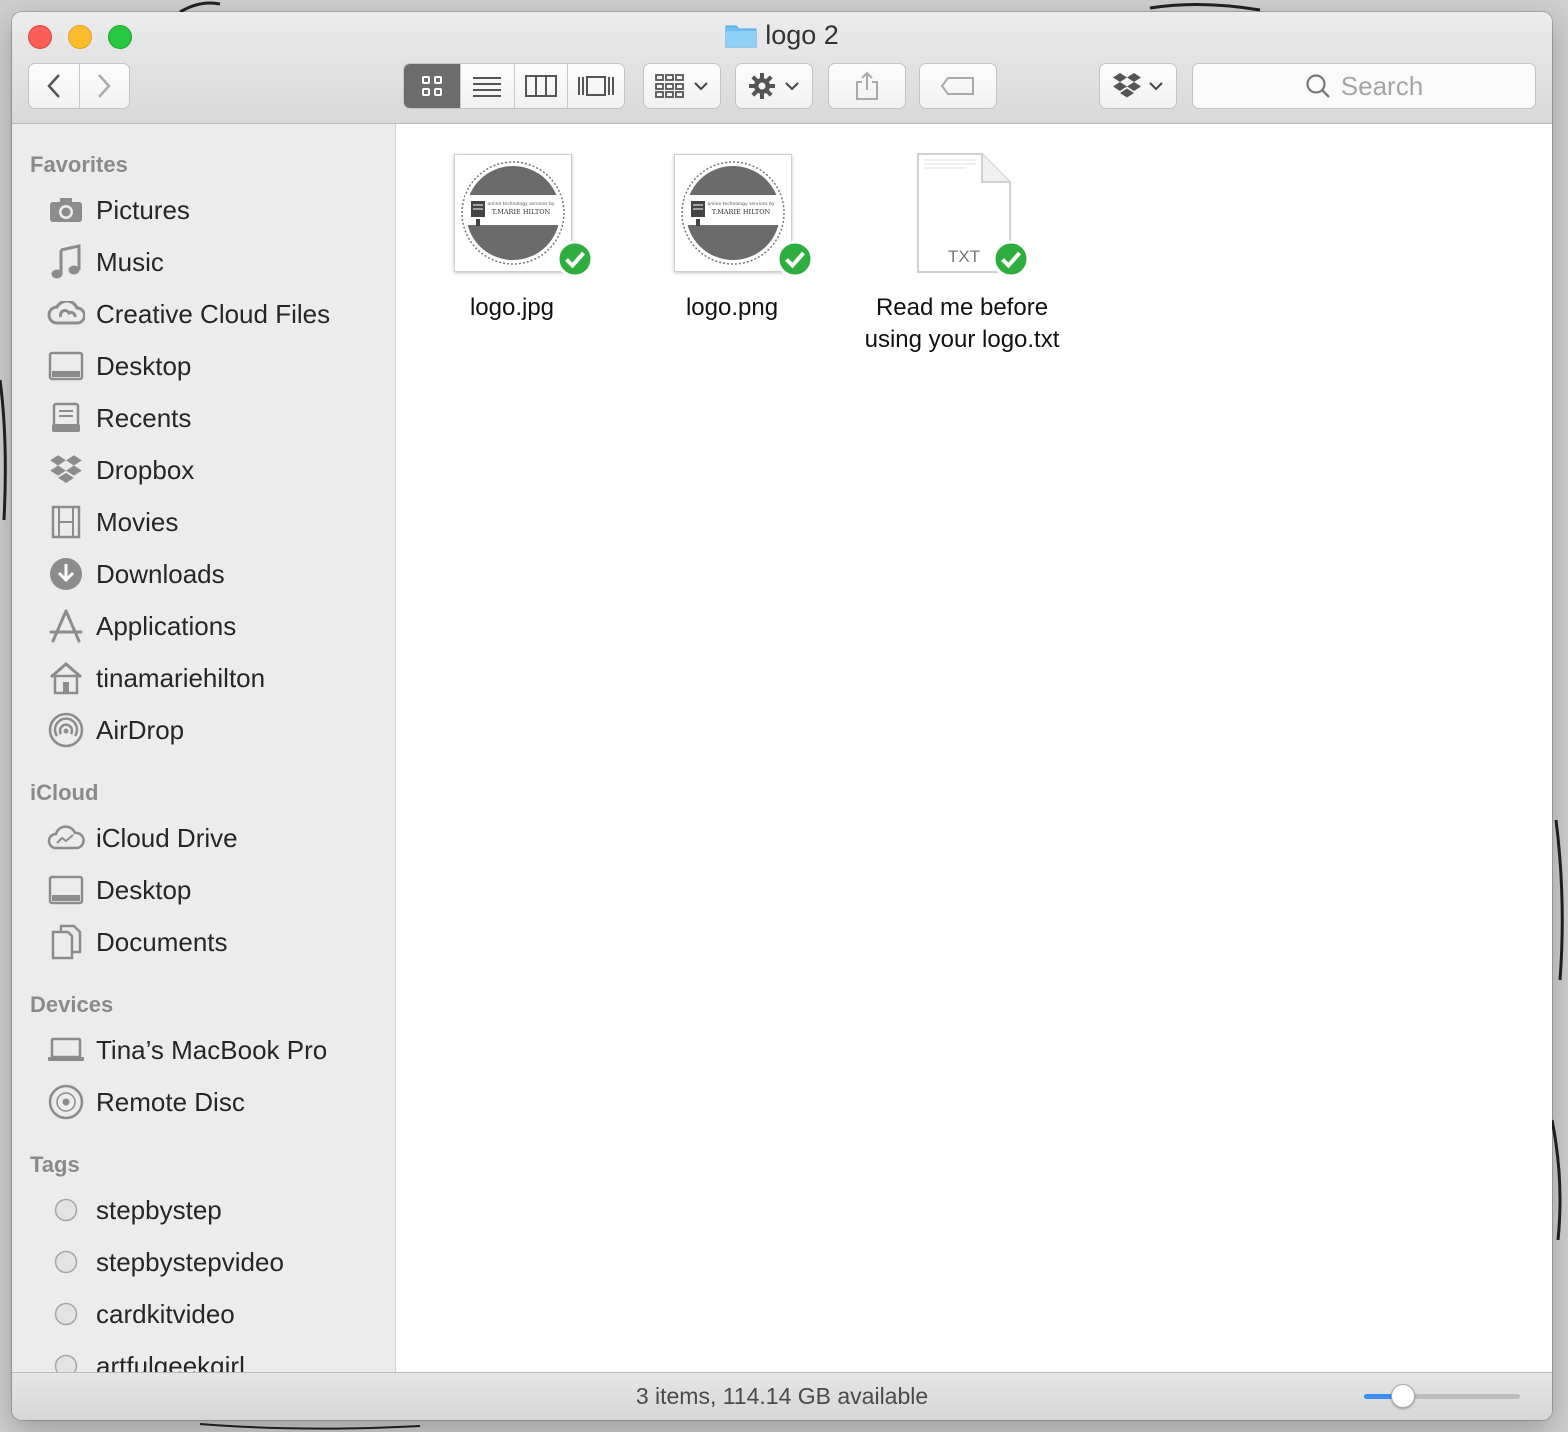 Image resolution: width=1568 pixels, height=1432 pixels. What do you see at coordinates (105, 86) in the screenshot?
I see `forward-button` at bounding box center [105, 86].